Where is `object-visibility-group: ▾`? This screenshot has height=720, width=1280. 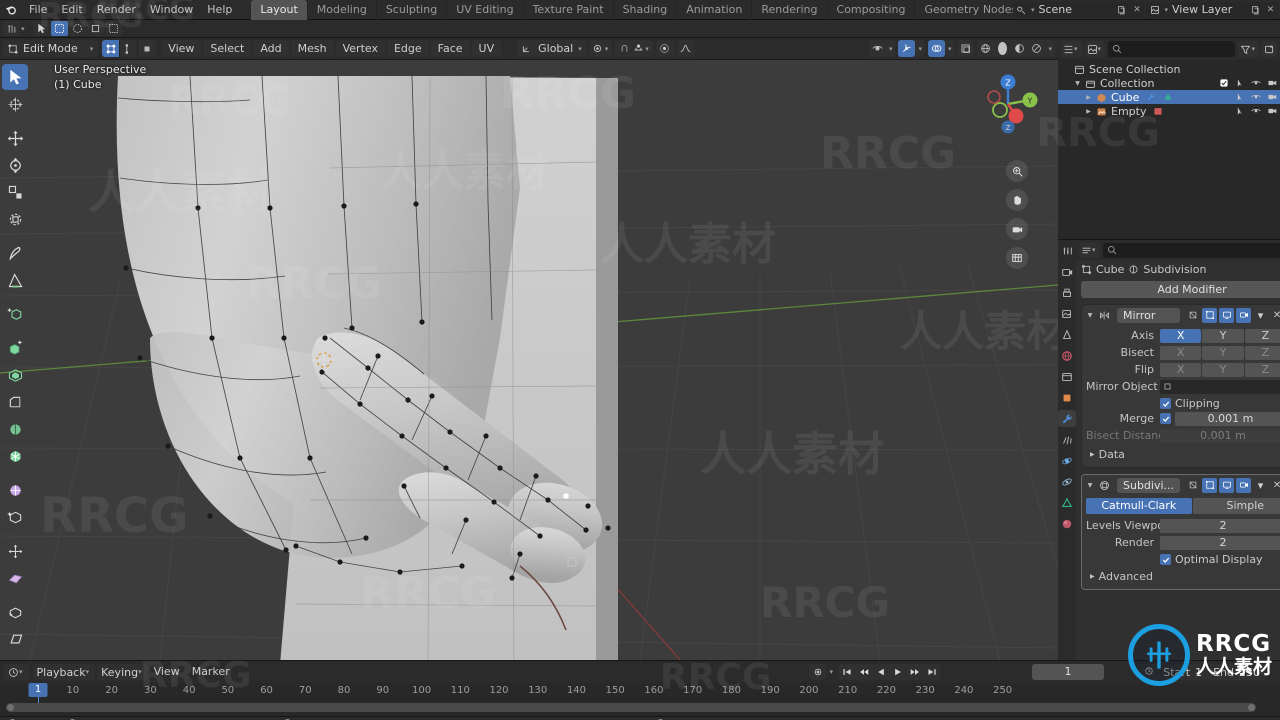
object-visibility-group: ▾ is located at coordinates (882, 48).